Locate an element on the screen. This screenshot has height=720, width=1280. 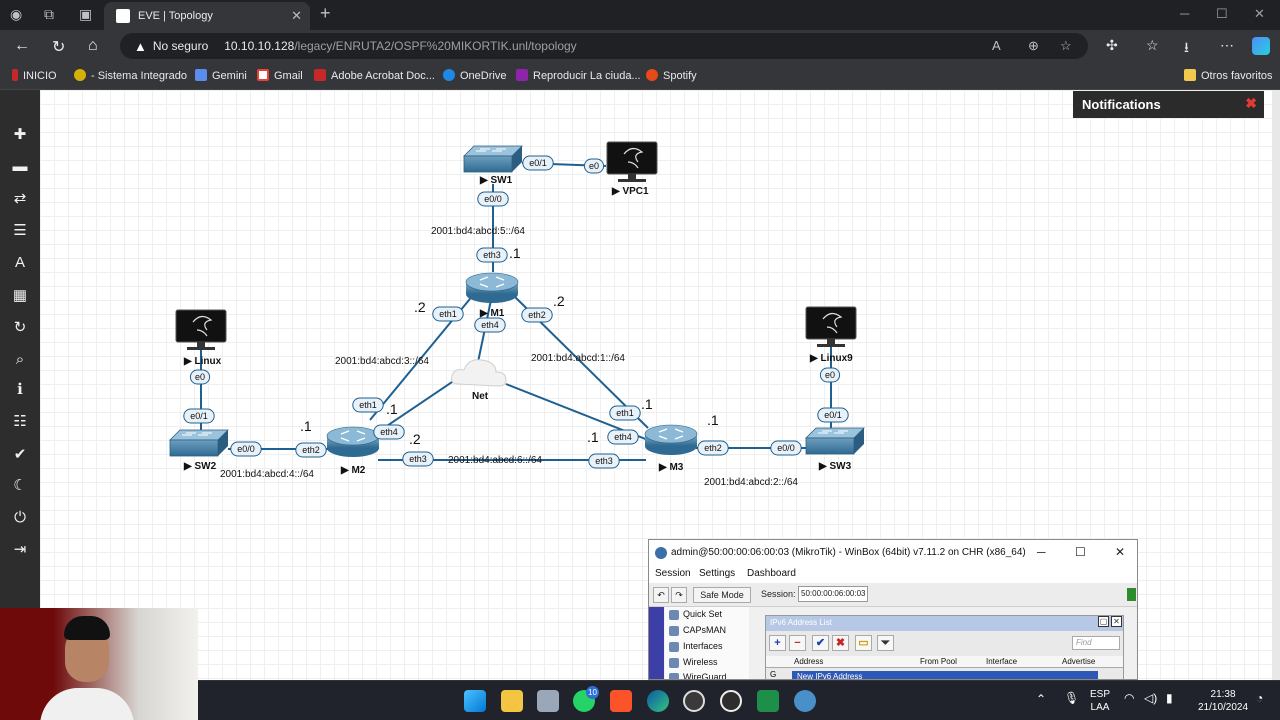
node-linux9-label: ▶ Linux9 is located at coordinates (831, 358).